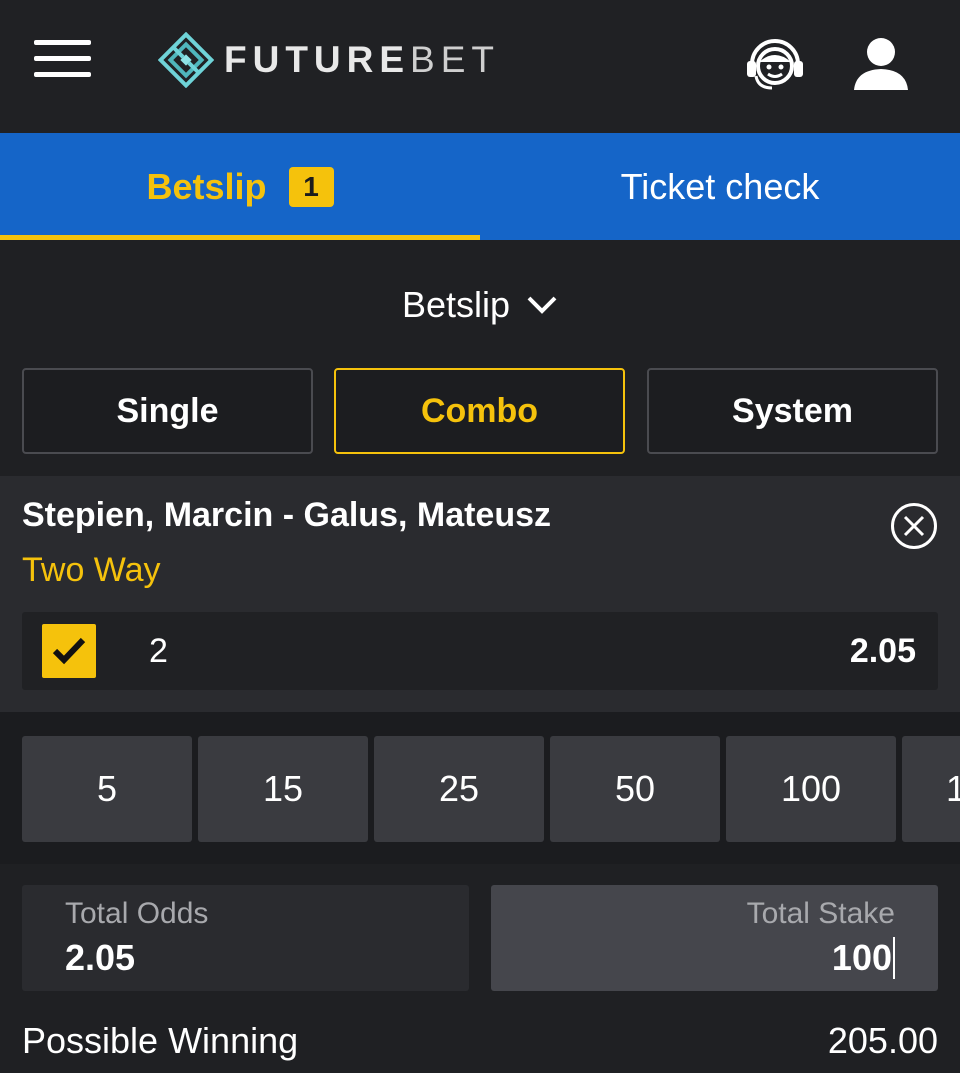 The width and height of the screenshot is (960, 1073). What do you see at coordinates (881, 63) in the screenshot?
I see `user-account-icon` at bounding box center [881, 63].